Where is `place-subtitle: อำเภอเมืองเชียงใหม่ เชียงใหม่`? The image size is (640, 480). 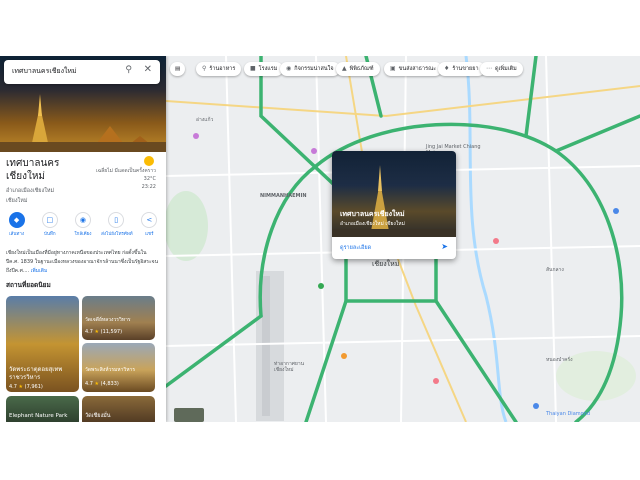 place-subtitle: อำเภอเมืองเชียงใหม่ เชียงใหม่ is located at coordinates (30, 196).